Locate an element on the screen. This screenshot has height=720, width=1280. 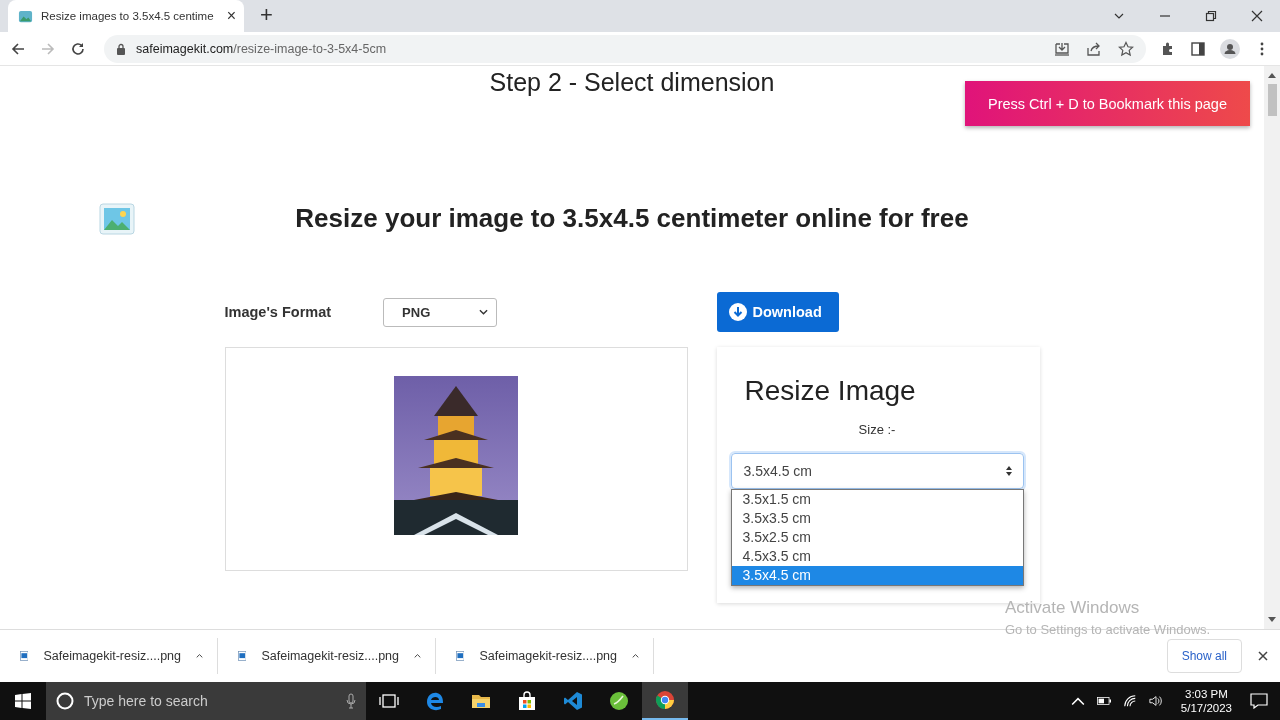
leaf-app-icon is located at coordinates (619, 701).